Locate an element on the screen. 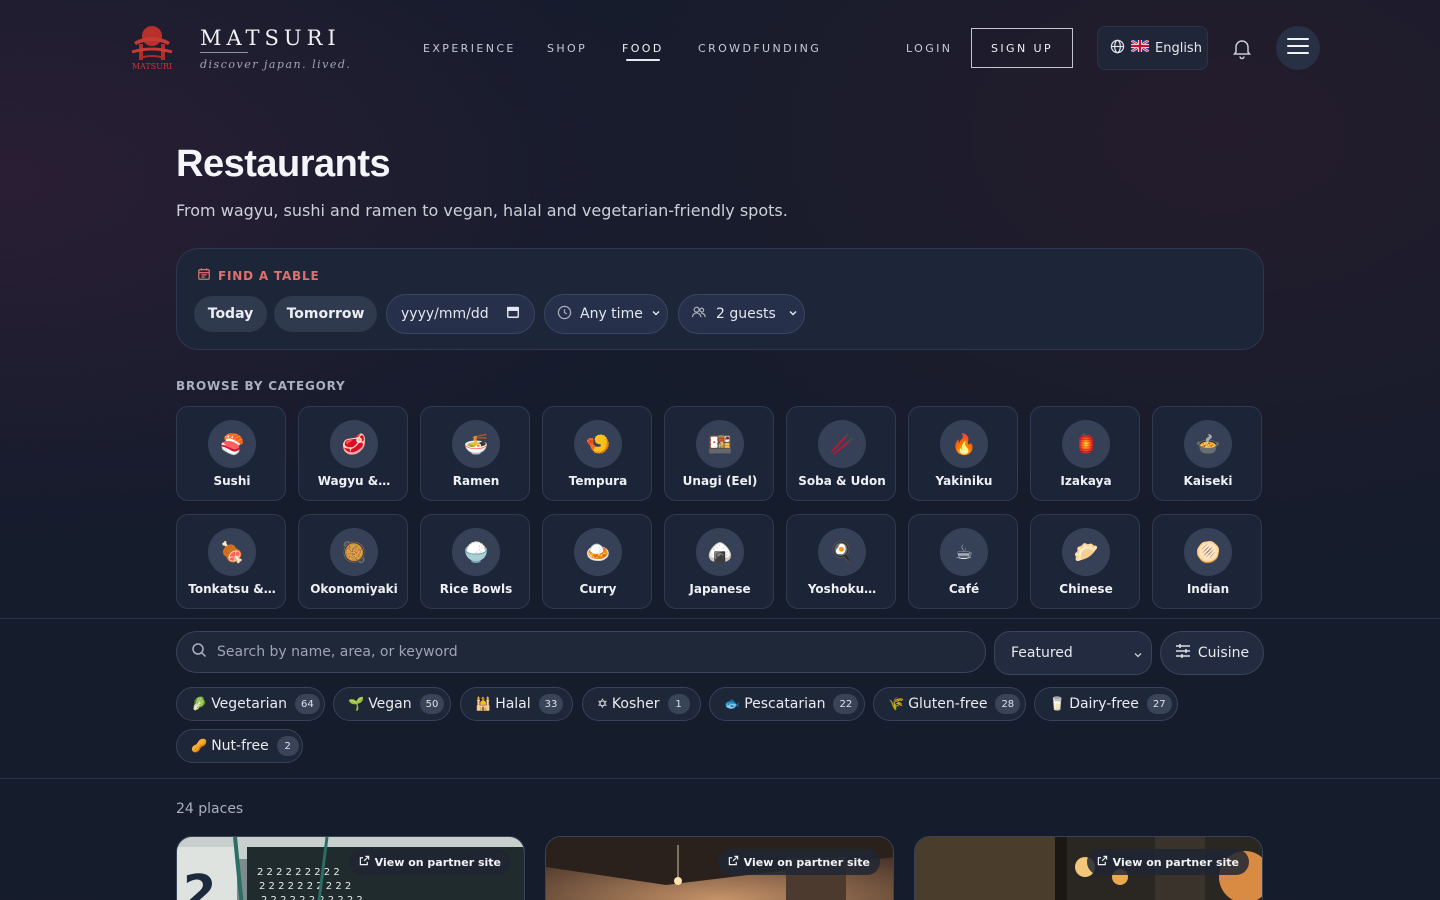  sort-select: Featured is located at coordinates (1073, 653).